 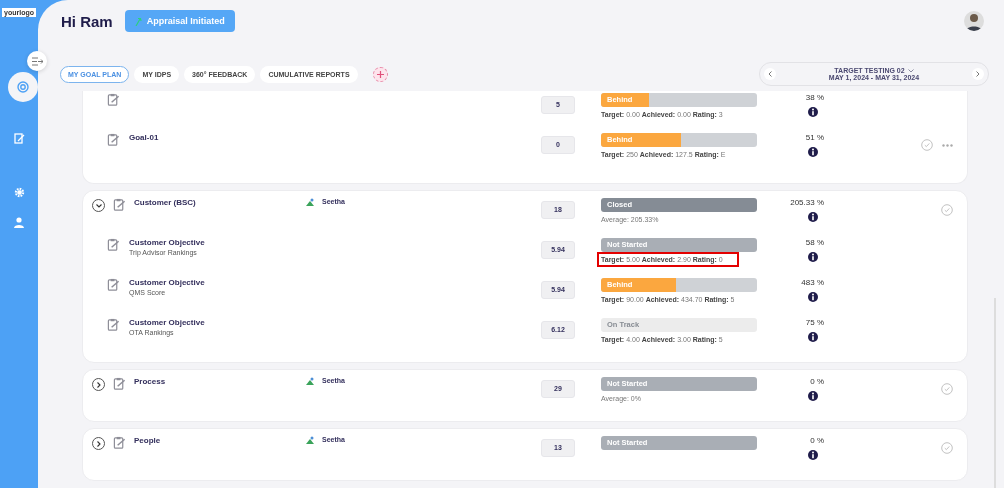 I want to click on greeting: Hi Ram, so click(x=87, y=21).